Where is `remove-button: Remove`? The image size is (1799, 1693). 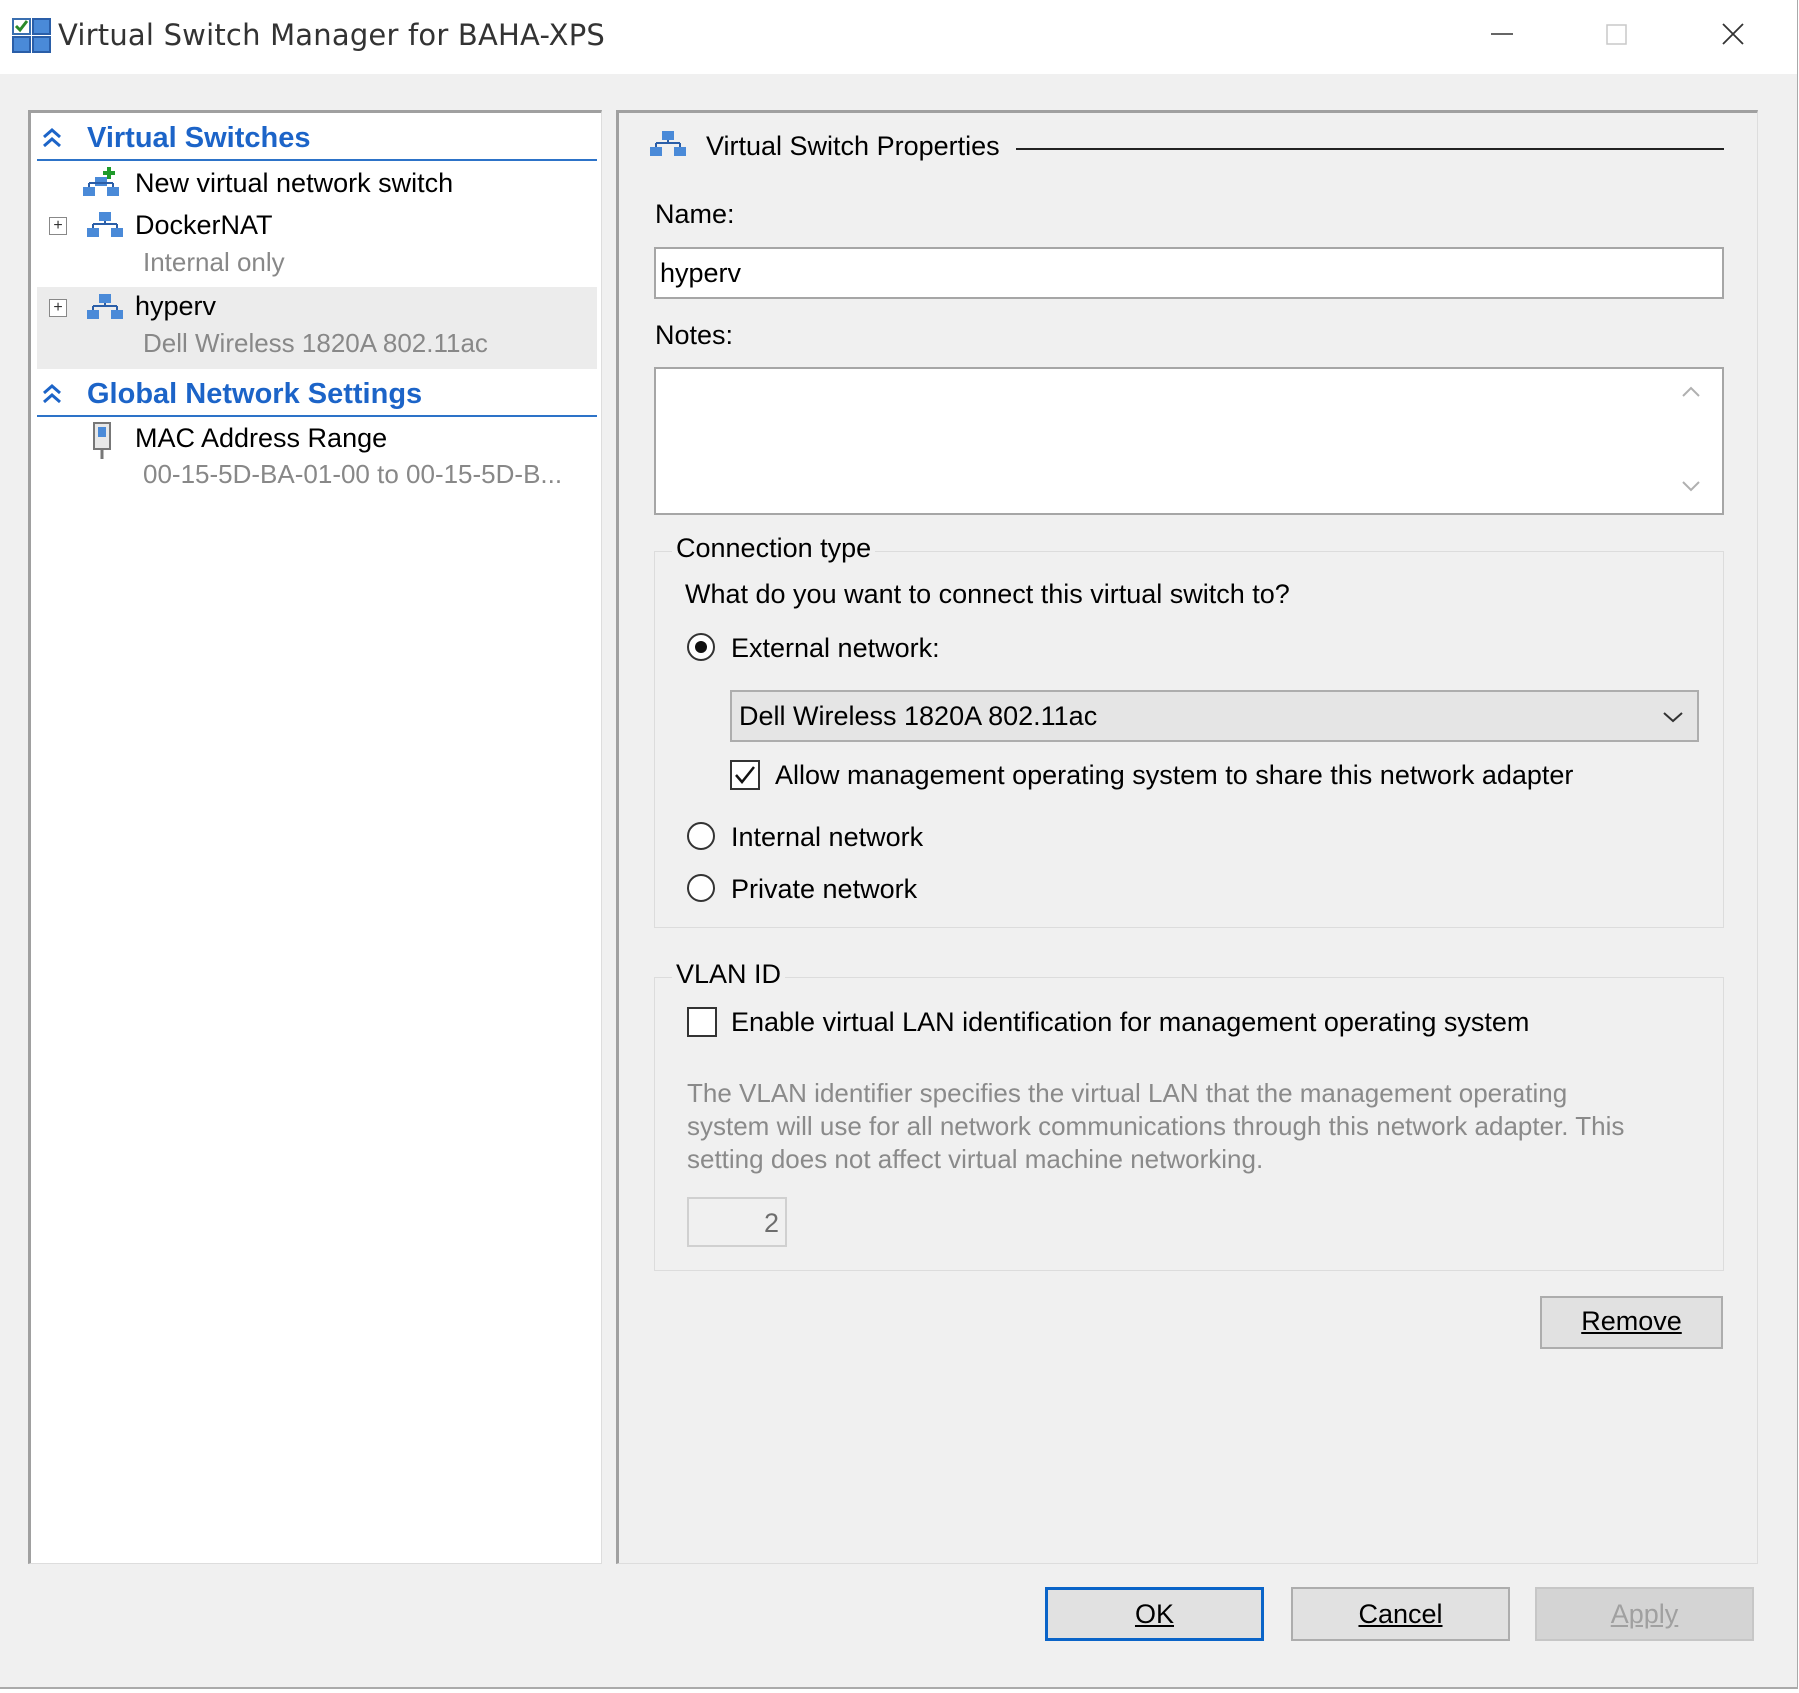 remove-button: Remove is located at coordinates (1631, 1322).